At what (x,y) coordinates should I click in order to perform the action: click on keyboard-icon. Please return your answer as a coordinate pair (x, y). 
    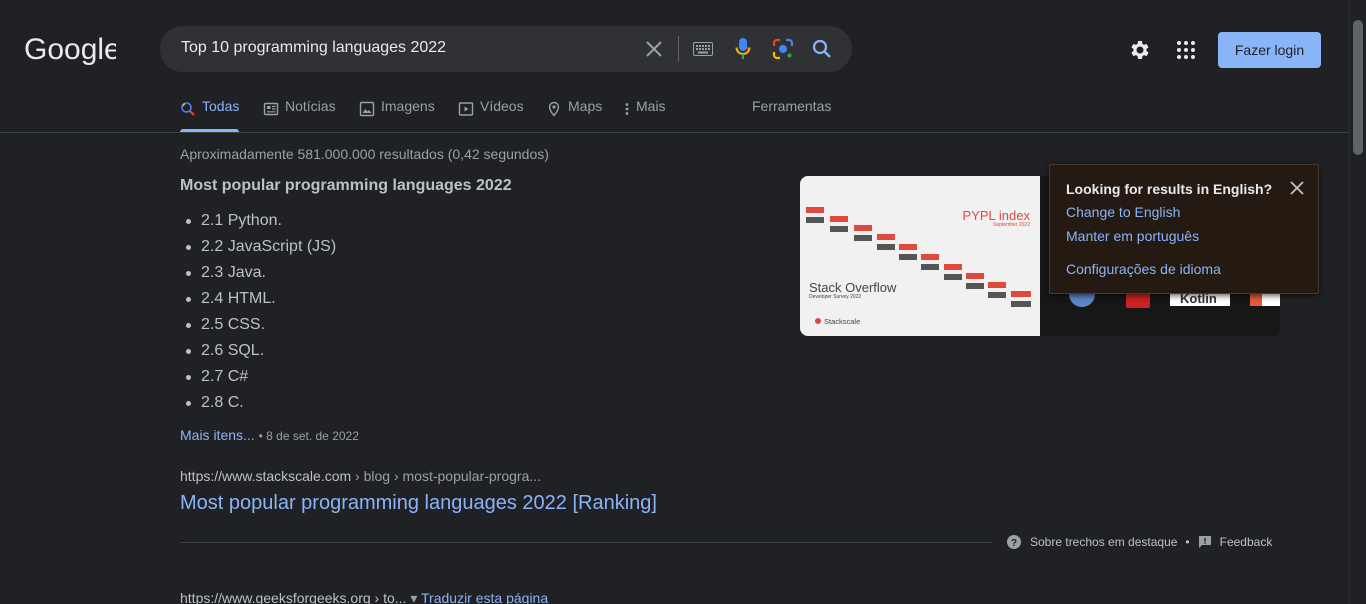
    Looking at the image, I should click on (703, 49).